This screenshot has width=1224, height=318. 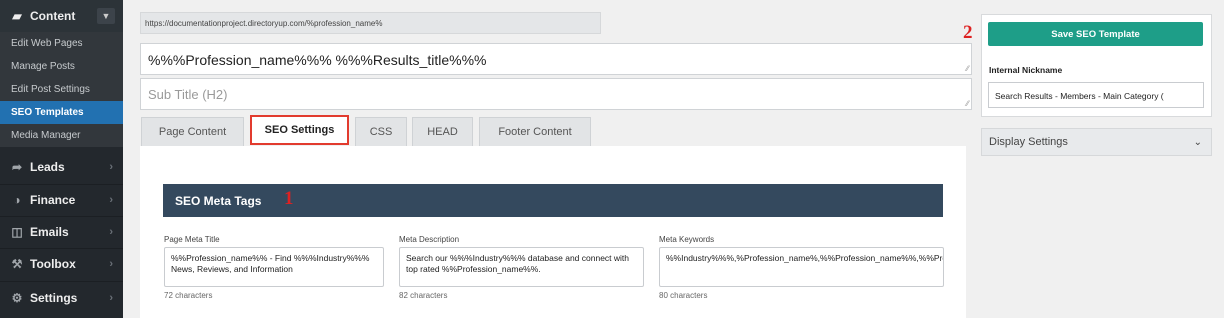 I want to click on sidebar-subitem-edit-web-pages: Edit Web Pages, so click(x=61, y=43).